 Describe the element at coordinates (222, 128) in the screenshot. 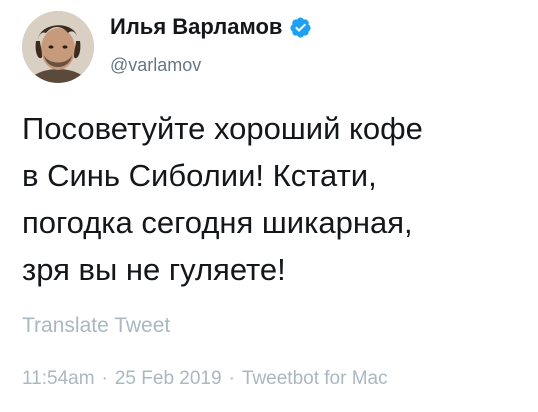

I see `tweet-text-line: Посоветуйте хороший кофе` at that location.